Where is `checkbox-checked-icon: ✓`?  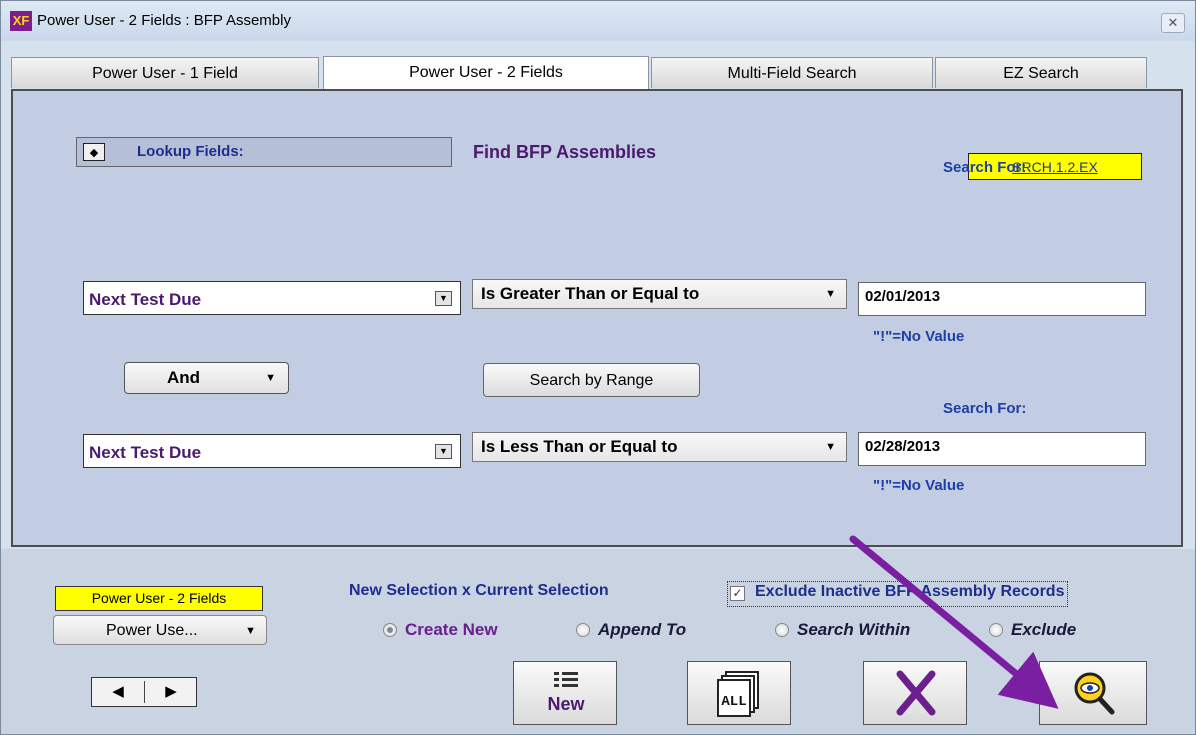 checkbox-checked-icon: ✓ is located at coordinates (737, 593).